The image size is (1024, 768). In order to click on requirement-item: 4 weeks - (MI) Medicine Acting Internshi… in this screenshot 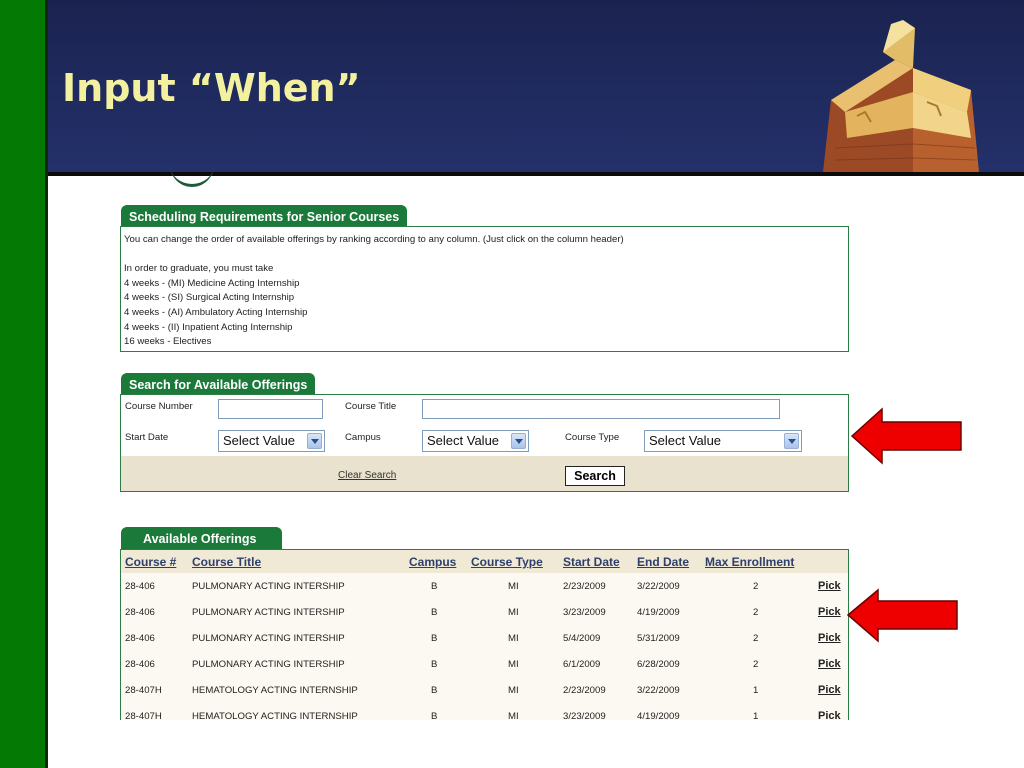, I will do `click(212, 283)`.